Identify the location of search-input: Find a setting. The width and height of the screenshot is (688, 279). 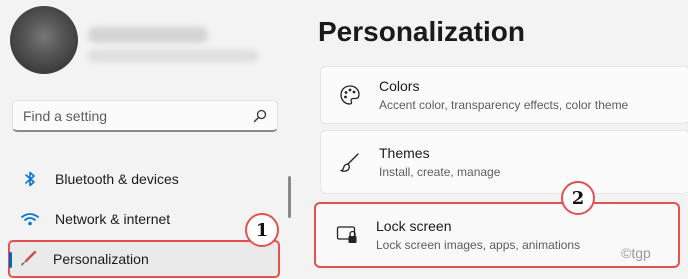
(145, 116).